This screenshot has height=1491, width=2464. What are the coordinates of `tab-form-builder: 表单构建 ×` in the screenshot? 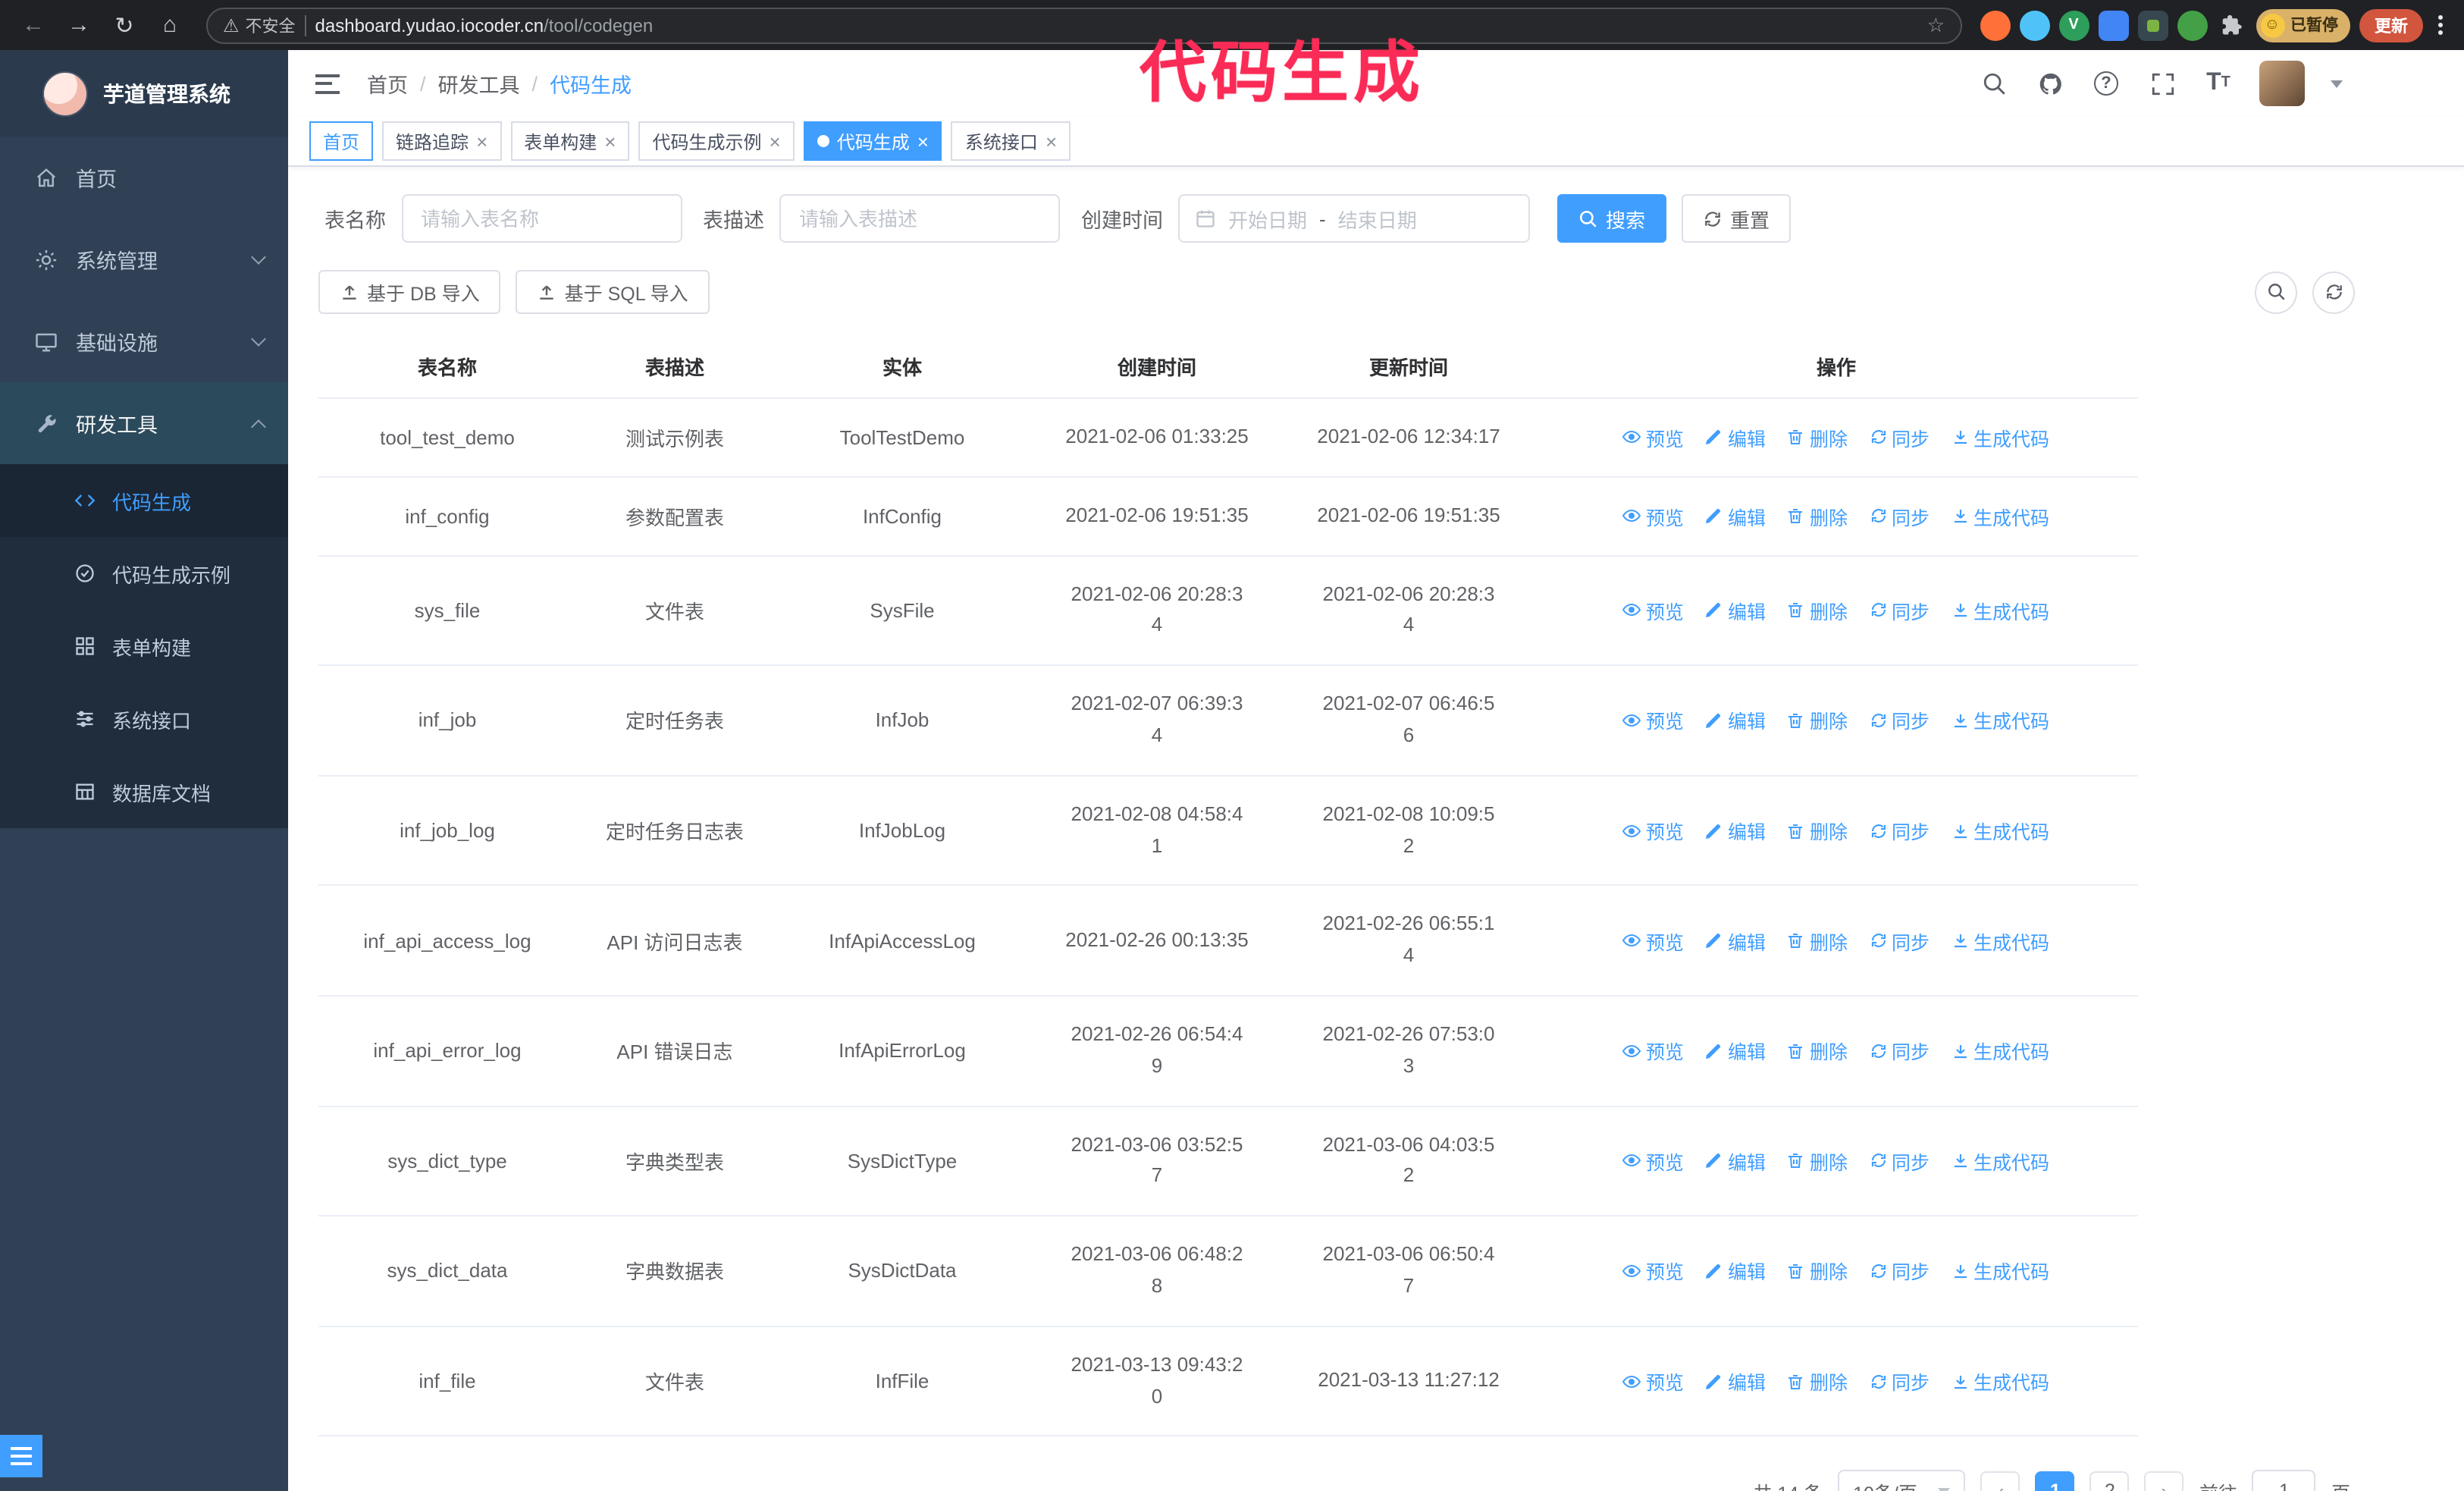 It's located at (570, 141).